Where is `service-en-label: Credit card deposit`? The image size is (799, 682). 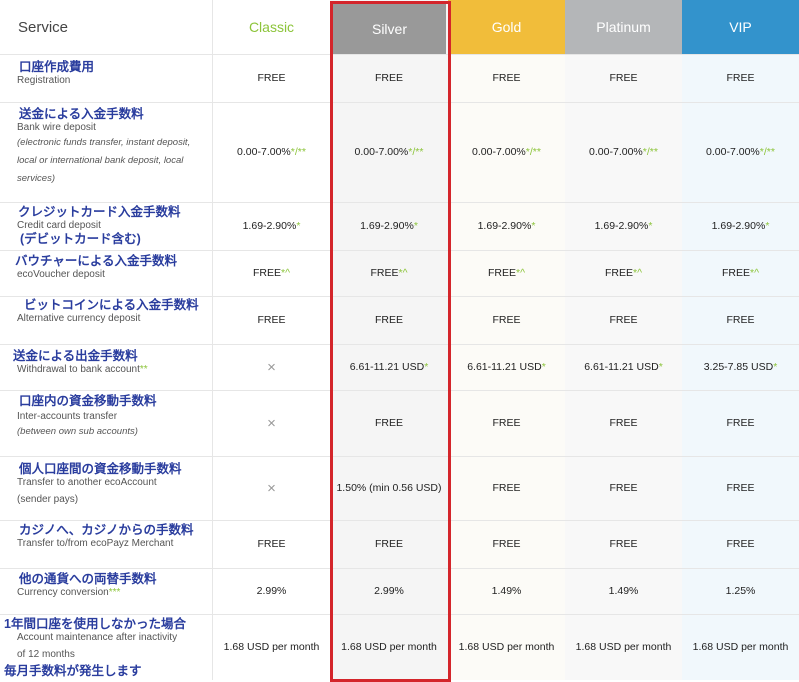 service-en-label: Credit card deposit is located at coordinates (59, 225).